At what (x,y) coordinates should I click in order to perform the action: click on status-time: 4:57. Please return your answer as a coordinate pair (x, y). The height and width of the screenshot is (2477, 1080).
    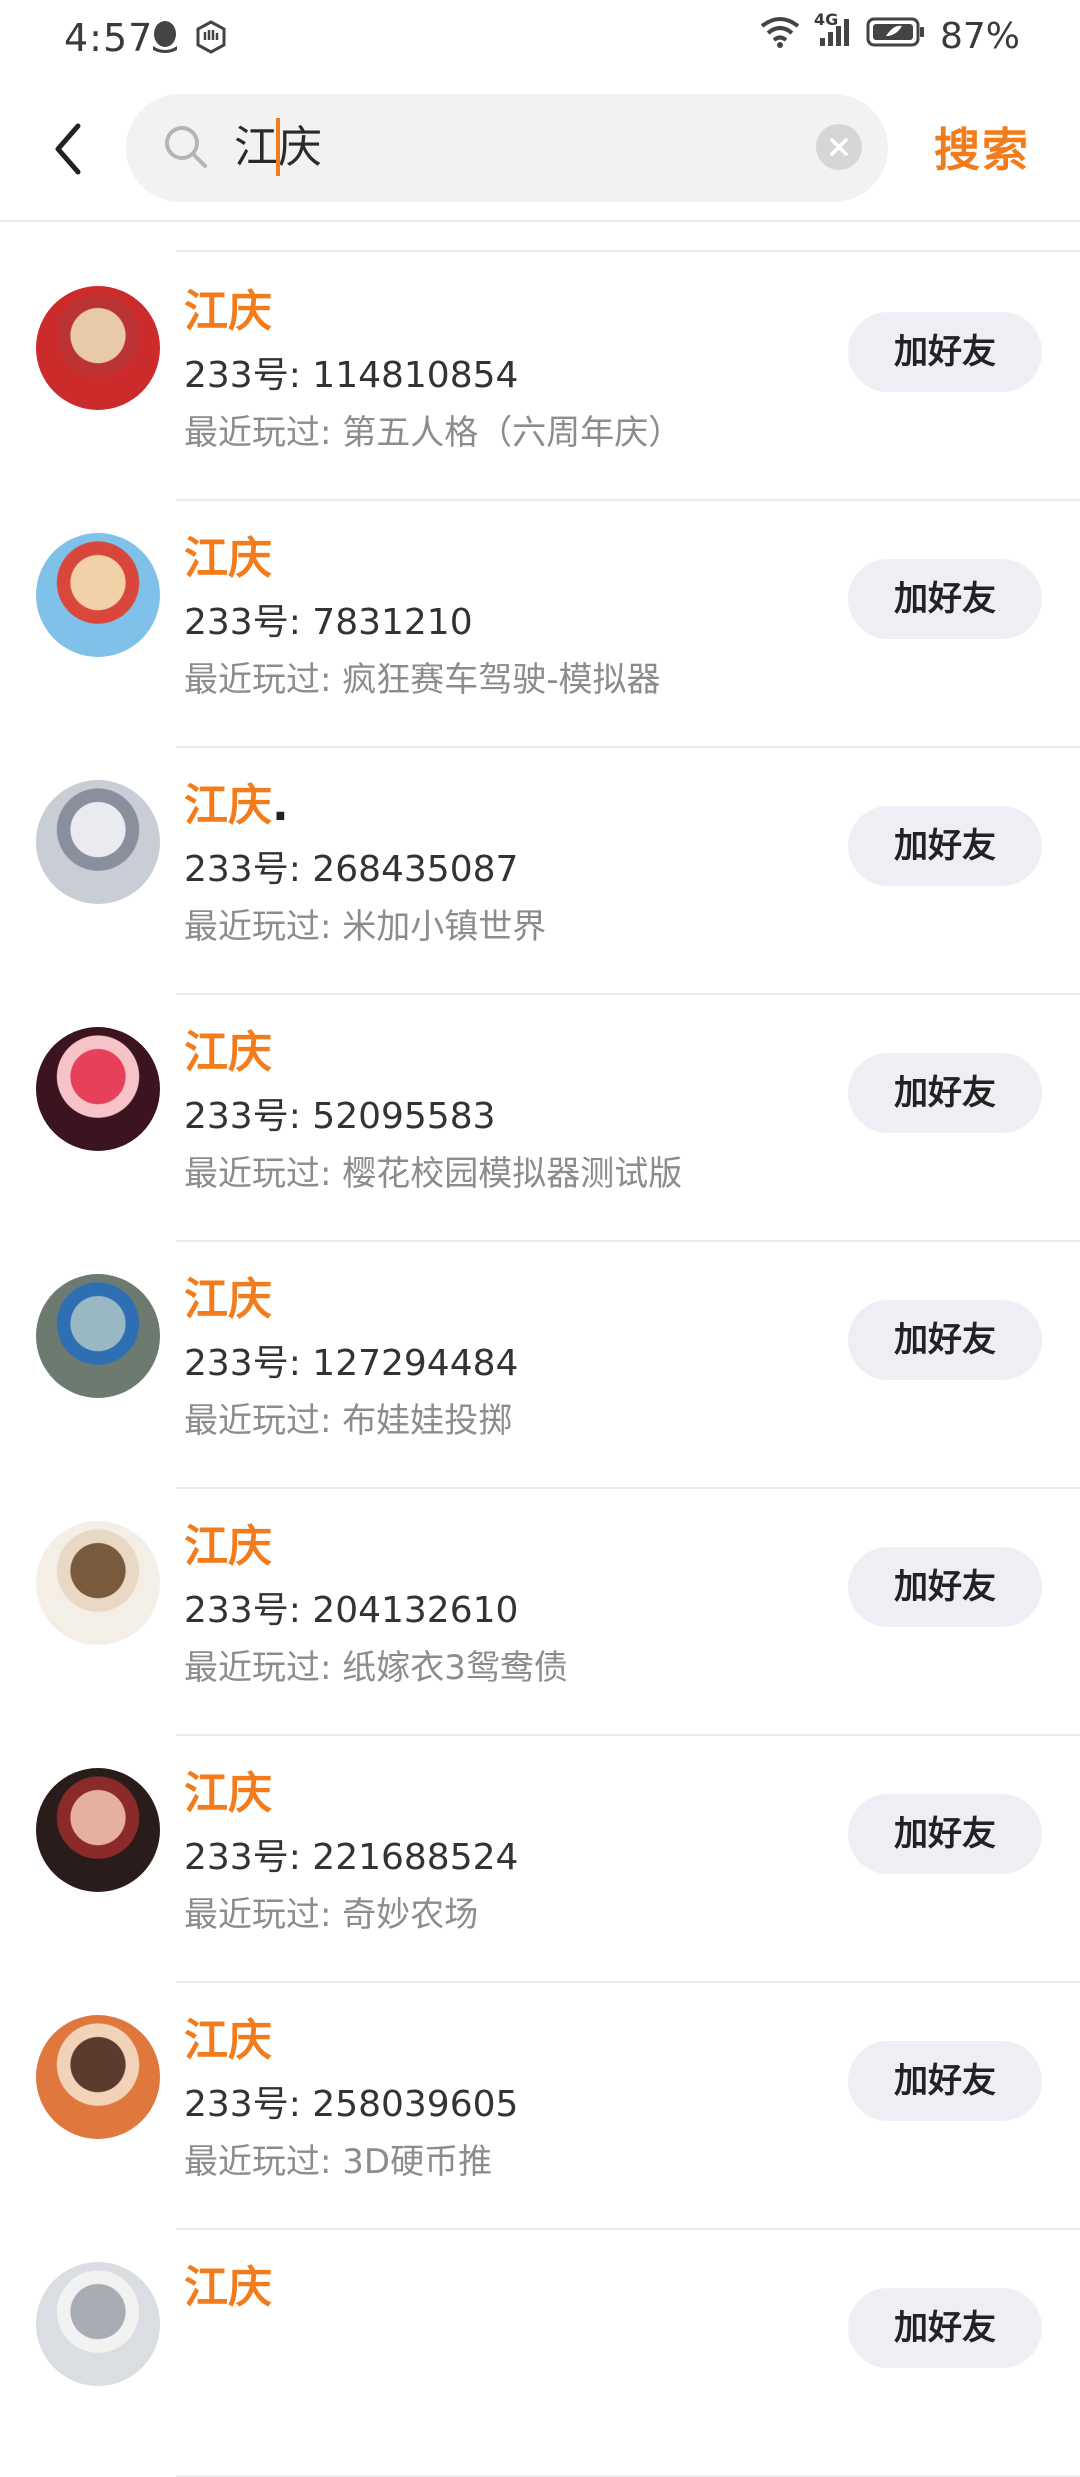
    Looking at the image, I should click on (109, 38).